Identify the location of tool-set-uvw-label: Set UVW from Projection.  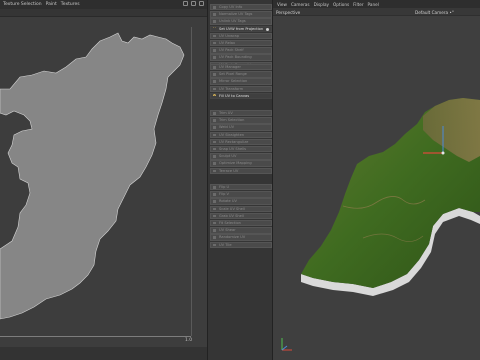
(241, 28).